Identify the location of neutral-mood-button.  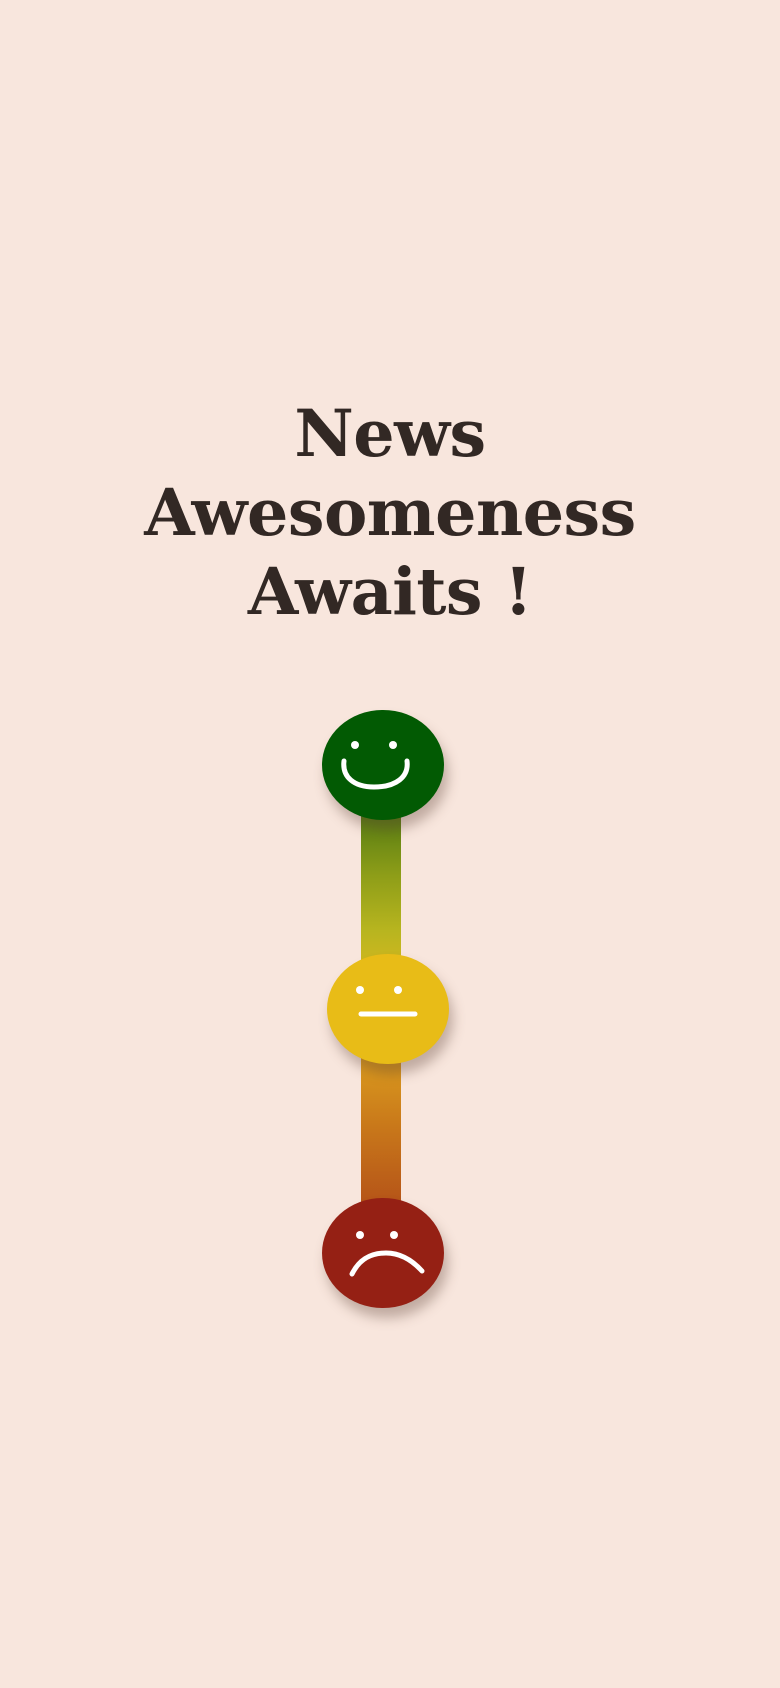
(388, 1009).